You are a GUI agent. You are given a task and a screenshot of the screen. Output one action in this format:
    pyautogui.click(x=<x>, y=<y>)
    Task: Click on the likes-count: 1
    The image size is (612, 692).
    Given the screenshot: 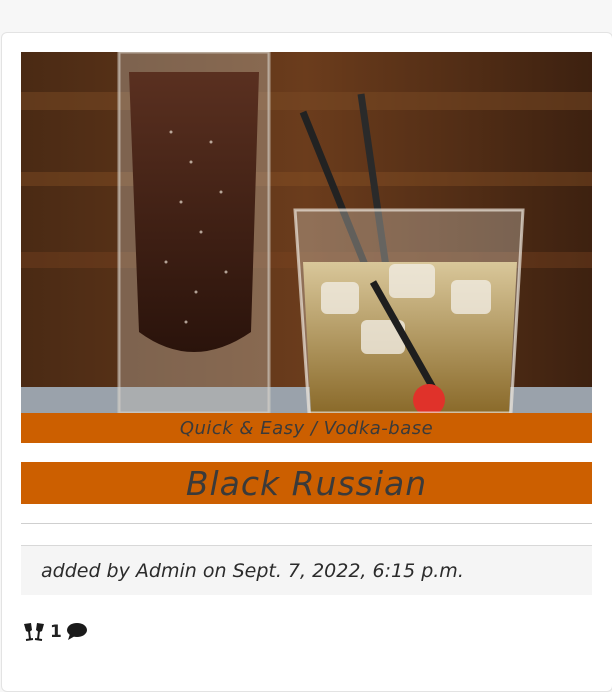 What is the action you would take?
    pyautogui.click(x=56, y=632)
    